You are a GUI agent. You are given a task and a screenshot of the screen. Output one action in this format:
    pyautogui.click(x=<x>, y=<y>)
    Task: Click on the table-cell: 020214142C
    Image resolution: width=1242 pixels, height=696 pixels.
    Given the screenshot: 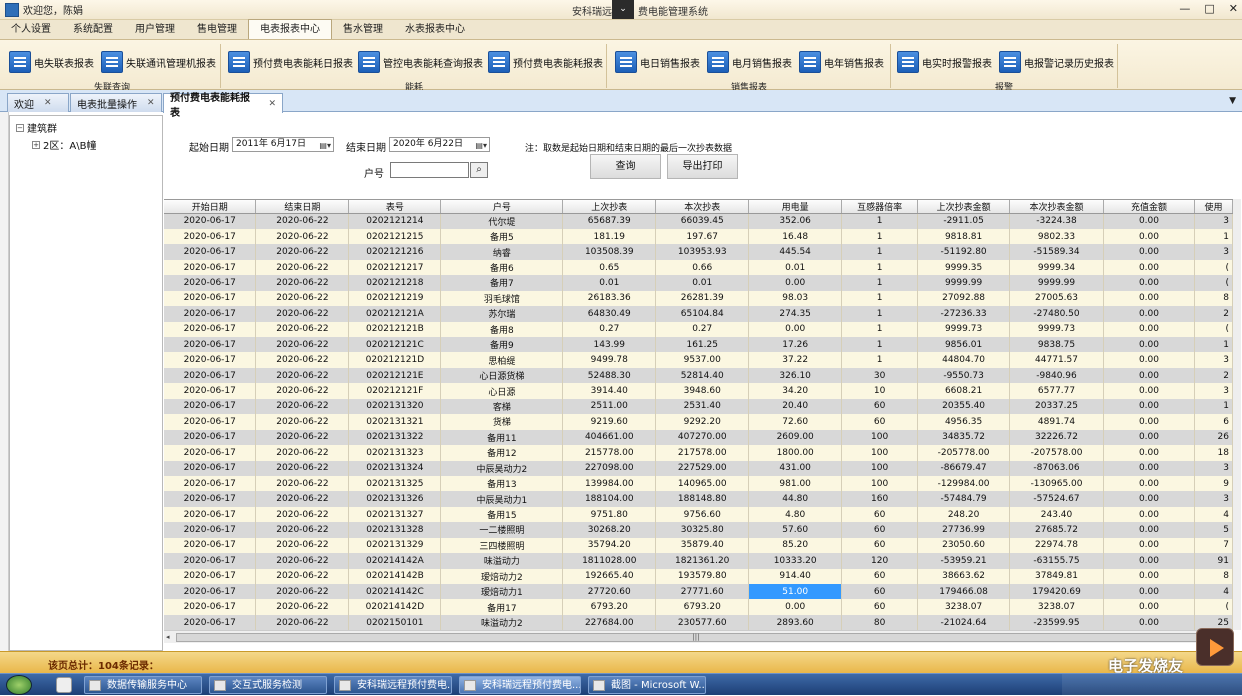 What is the action you would take?
    pyautogui.click(x=395, y=592)
    